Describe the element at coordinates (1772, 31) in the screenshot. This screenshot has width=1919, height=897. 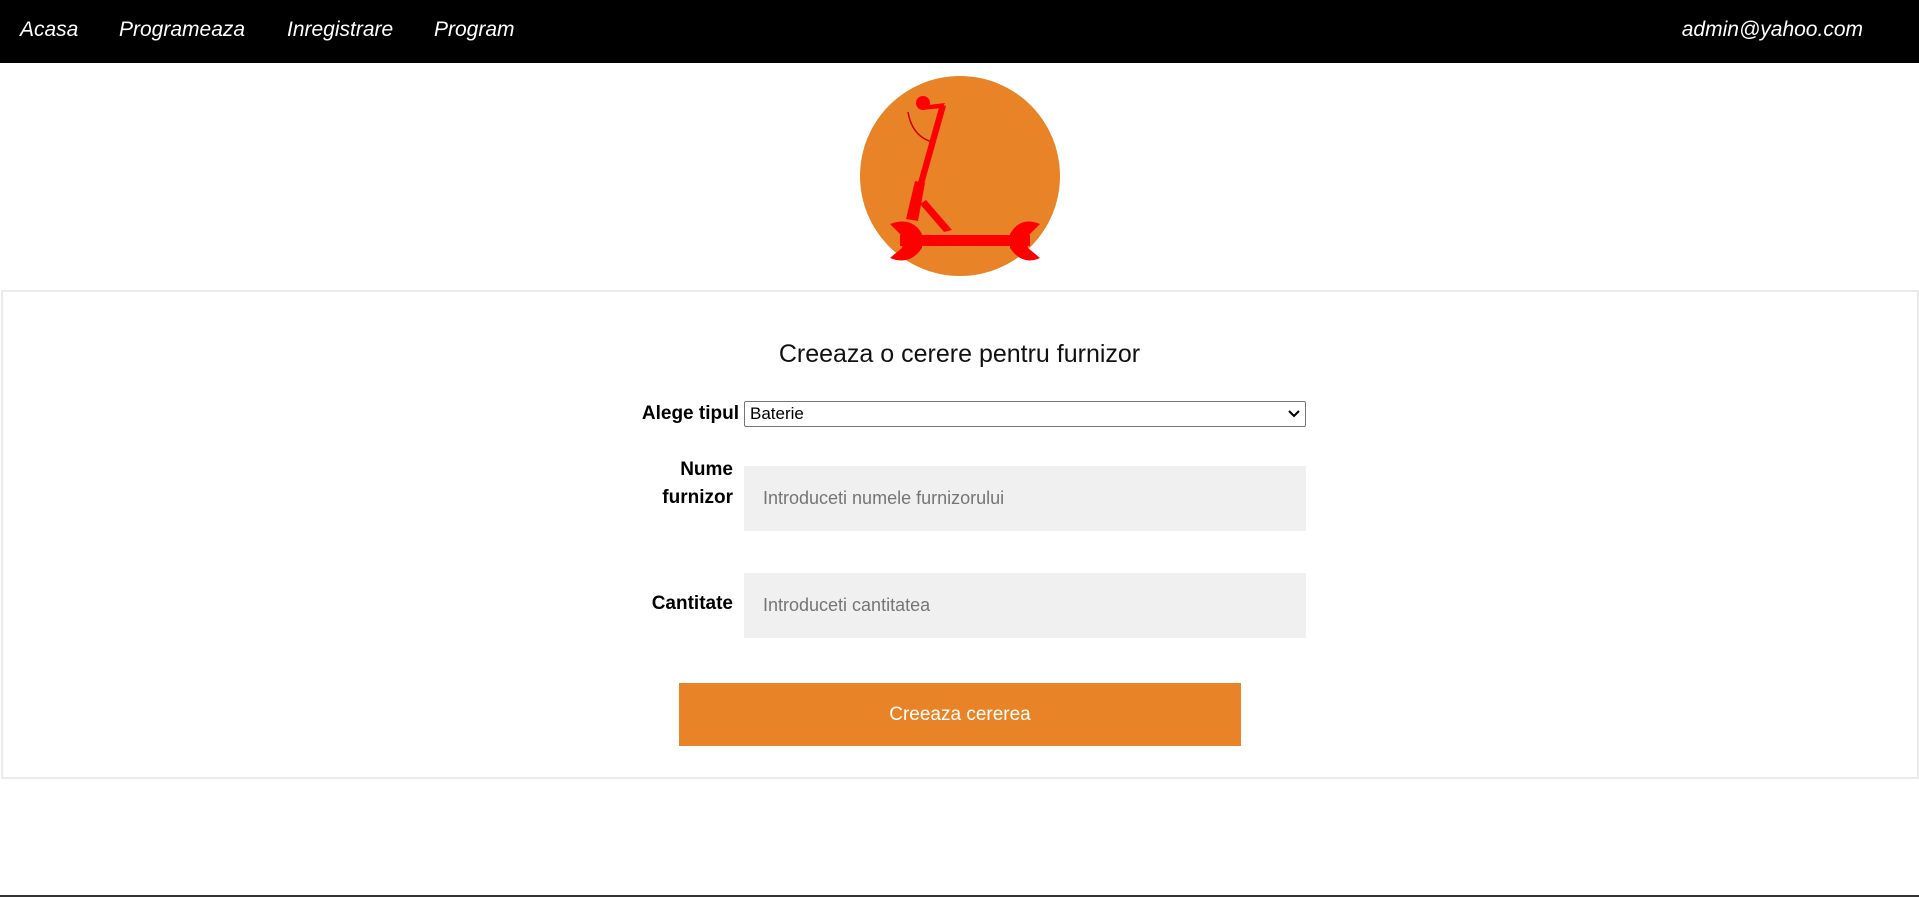
I see `user-email: admin@yahoo.com` at that location.